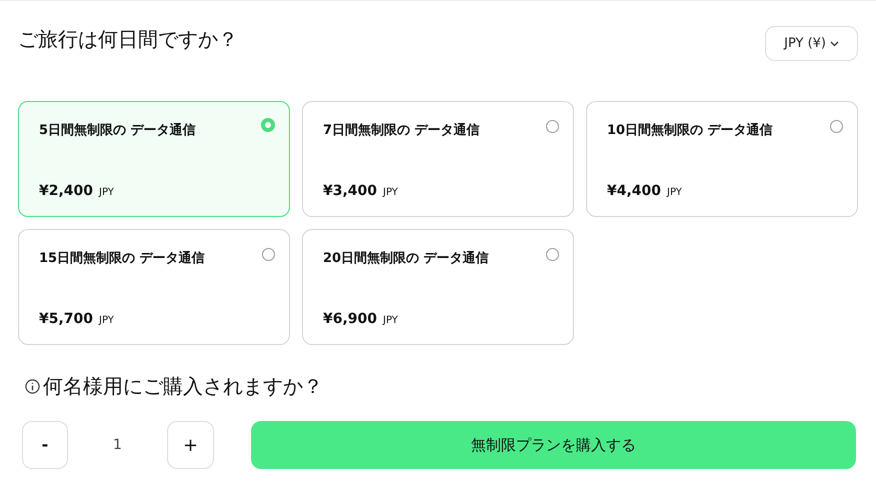 This screenshot has width=876, height=488. Describe the element at coordinates (690, 131) in the screenshot. I see `plan-title: 10日間無制限の データ通信` at that location.